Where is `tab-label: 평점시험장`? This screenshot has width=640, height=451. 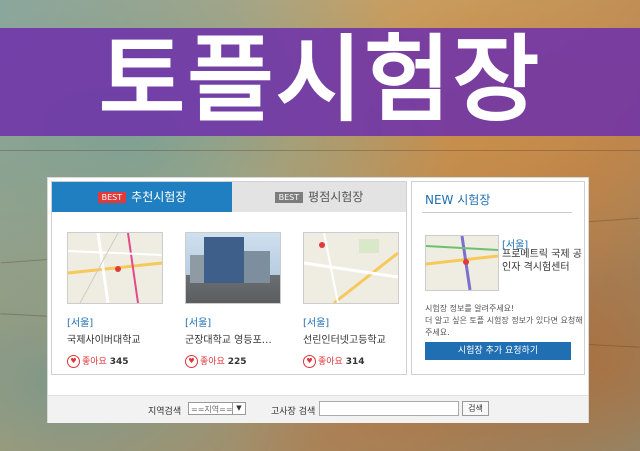 tab-label: 평점시험장 is located at coordinates (336, 197).